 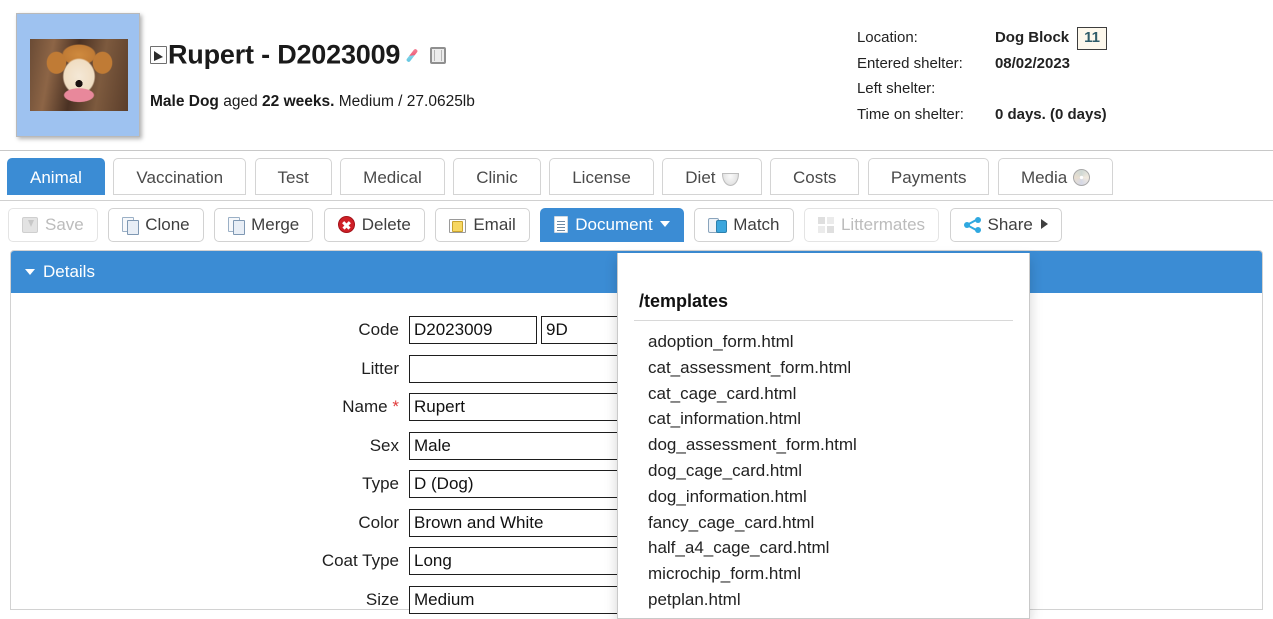 What do you see at coordinates (384, 445) in the screenshot?
I see `label-sex: Sex` at bounding box center [384, 445].